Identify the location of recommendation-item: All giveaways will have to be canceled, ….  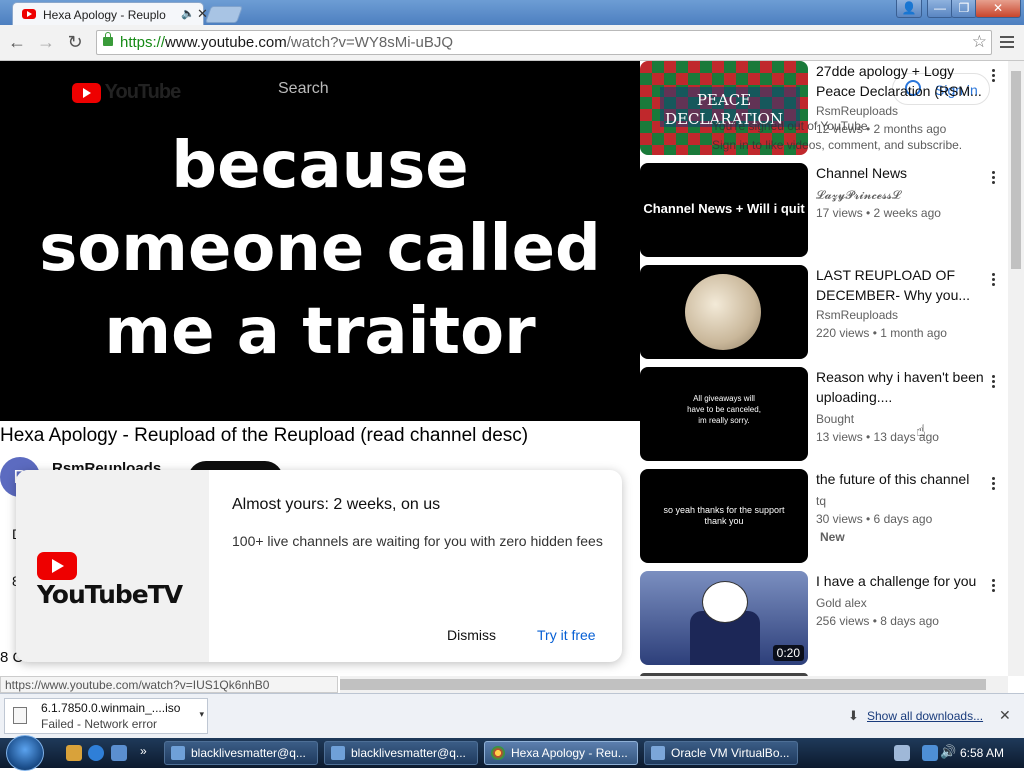
(825, 415).